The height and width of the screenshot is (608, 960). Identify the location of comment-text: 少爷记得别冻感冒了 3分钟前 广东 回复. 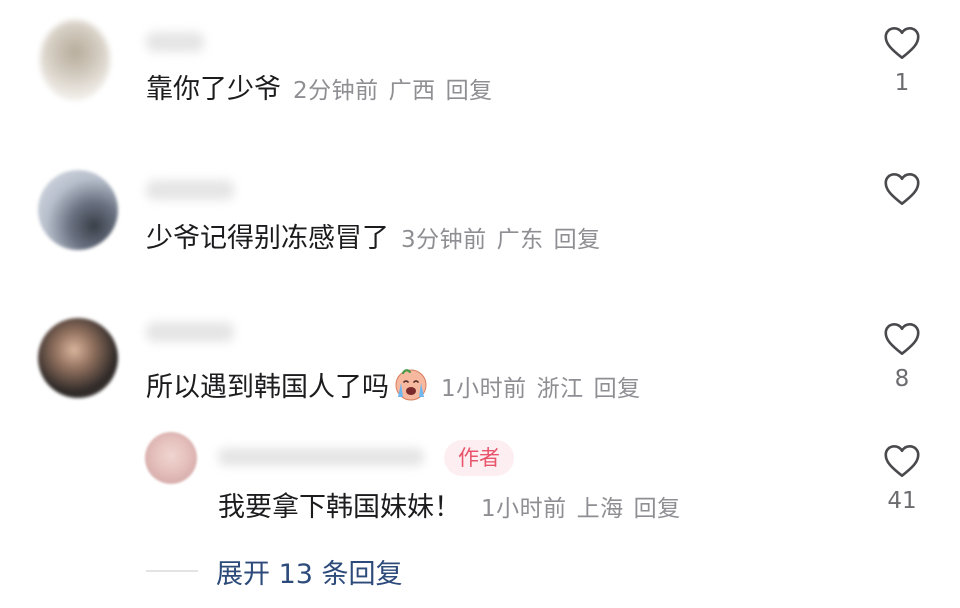
(378, 239).